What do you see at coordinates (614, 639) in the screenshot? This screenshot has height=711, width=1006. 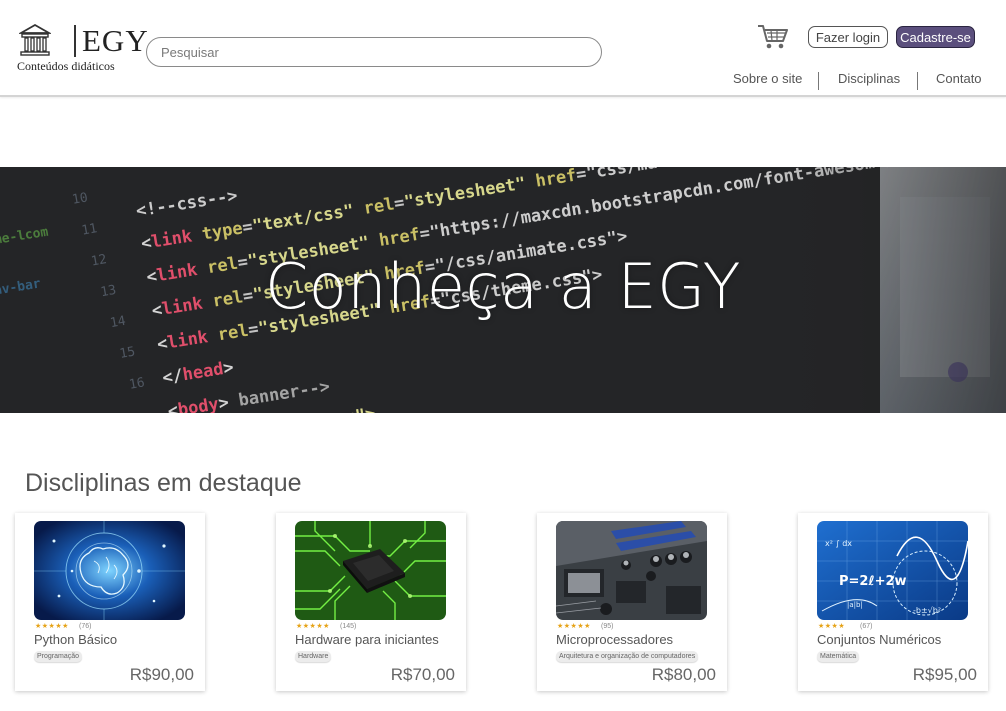 I see `course-title: Microprocessadores` at bounding box center [614, 639].